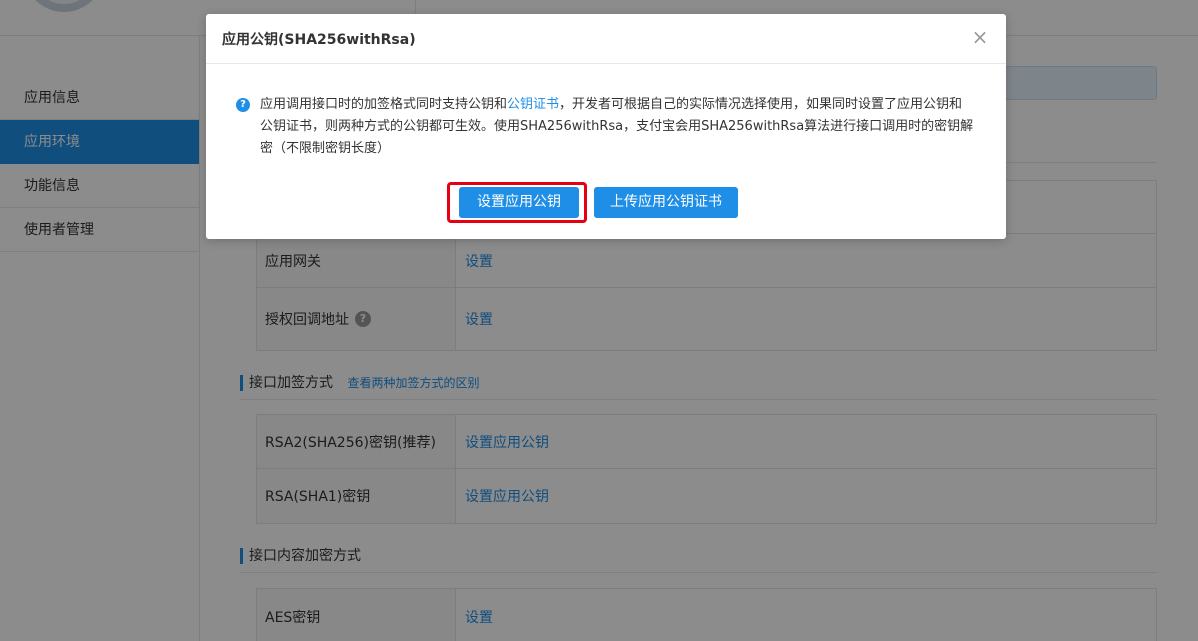  Describe the element at coordinates (666, 202) in the screenshot. I see `upload-cert-button: 上传应用公钥证书` at that location.